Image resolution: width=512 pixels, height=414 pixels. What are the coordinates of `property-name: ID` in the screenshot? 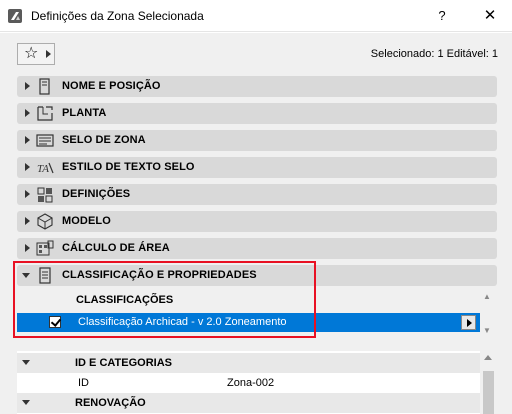 It's located at (83, 383).